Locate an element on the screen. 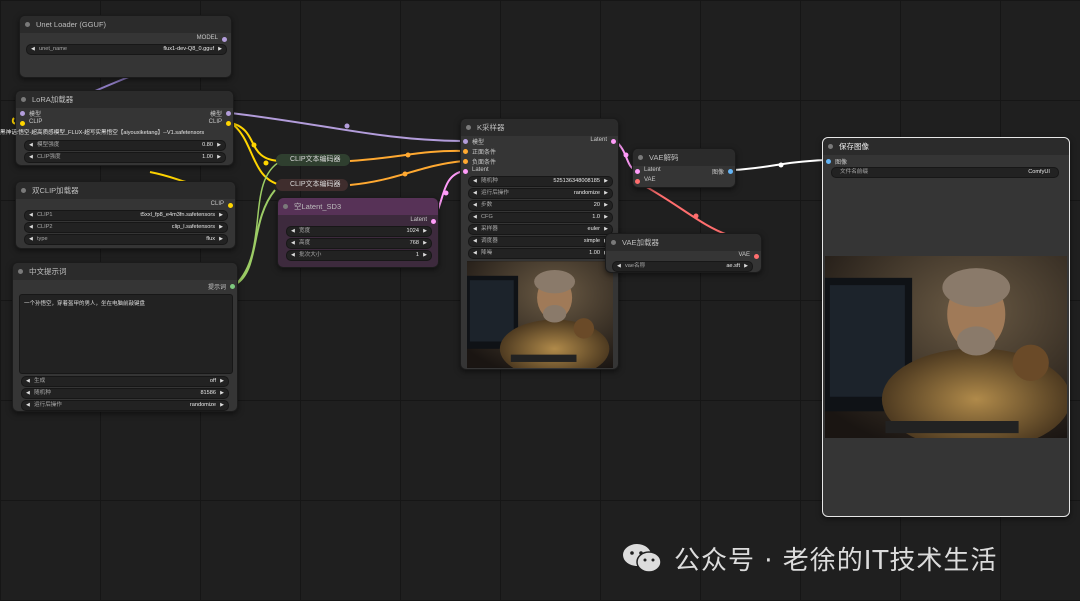 This screenshot has height=601, width=1080. node-title: K采样器 is located at coordinates (539, 127).